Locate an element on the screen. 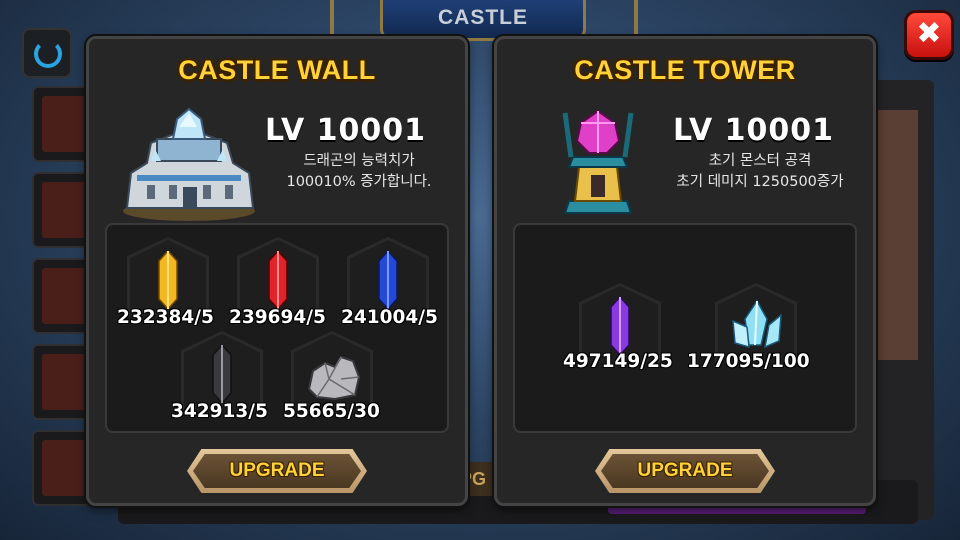 The width and height of the screenshot is (960, 540). castle-wall-description: 드래곤의 능력치가 100010% 증가합니다. is located at coordinates (359, 172).